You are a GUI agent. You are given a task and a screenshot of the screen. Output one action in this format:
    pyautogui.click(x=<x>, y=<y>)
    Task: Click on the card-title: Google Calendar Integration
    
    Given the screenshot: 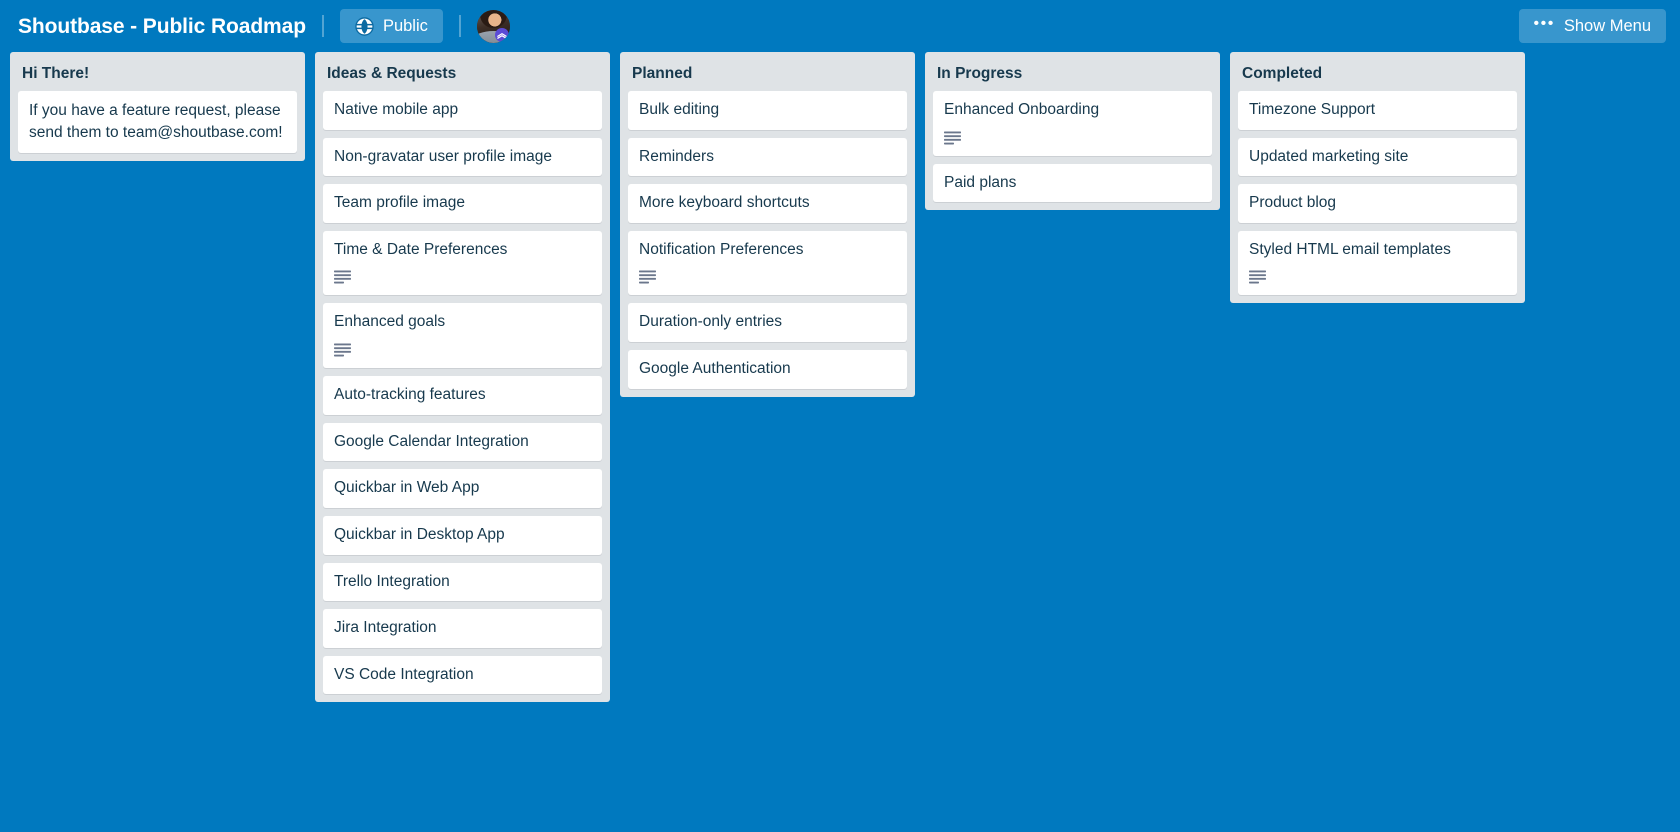 What is the action you would take?
    pyautogui.click(x=431, y=441)
    